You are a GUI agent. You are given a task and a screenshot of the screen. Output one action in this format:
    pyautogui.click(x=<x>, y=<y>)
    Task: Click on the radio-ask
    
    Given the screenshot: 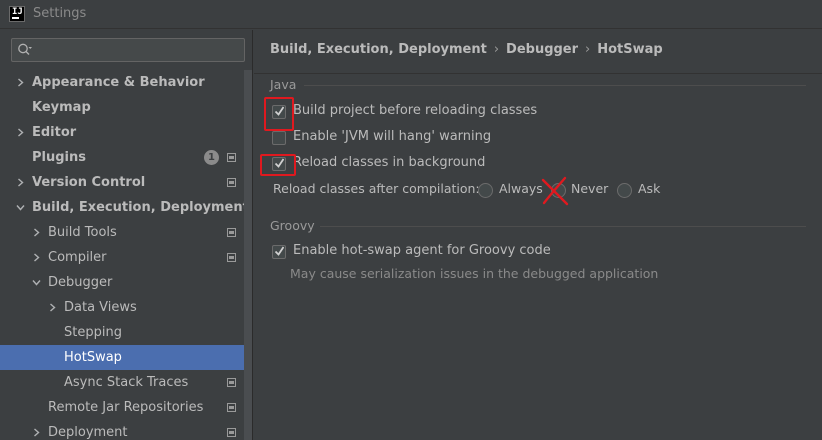 What is the action you would take?
    pyautogui.click(x=624, y=190)
    